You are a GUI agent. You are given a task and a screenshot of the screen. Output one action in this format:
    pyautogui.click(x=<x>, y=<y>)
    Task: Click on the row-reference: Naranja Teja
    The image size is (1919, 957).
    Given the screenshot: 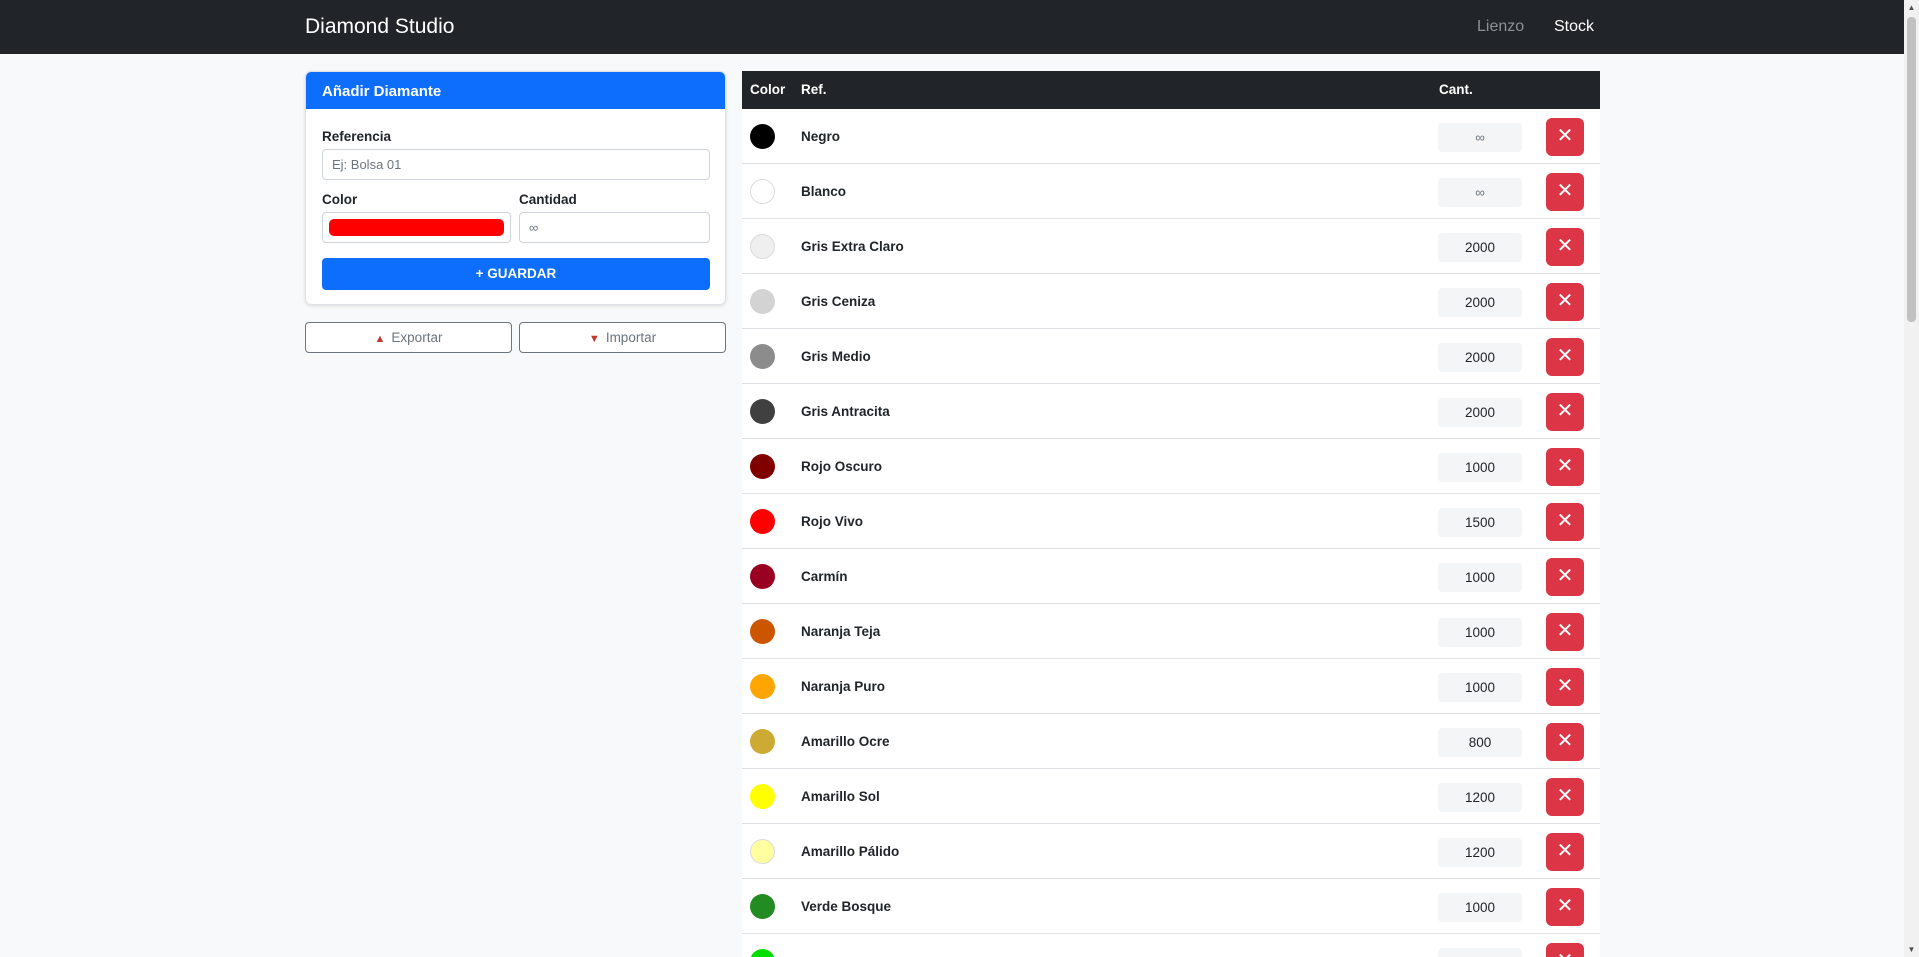 What is the action you would take?
    pyautogui.click(x=841, y=631)
    